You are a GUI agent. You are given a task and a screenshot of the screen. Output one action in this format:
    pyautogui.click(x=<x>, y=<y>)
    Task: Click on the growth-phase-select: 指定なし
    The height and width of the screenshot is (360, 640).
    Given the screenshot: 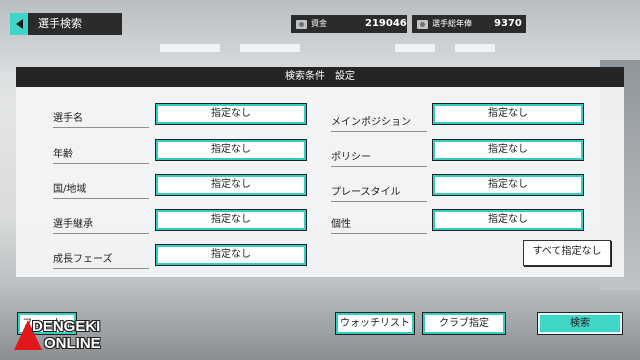 What is the action you would take?
    pyautogui.click(x=231, y=255)
    